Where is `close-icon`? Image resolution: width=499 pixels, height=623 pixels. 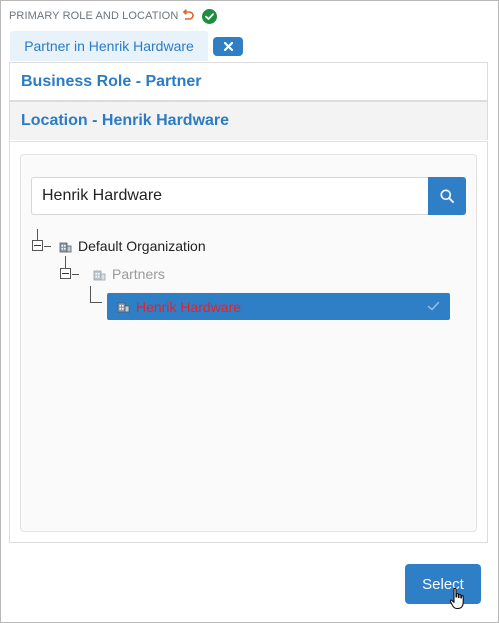
close-icon is located at coordinates (228, 46).